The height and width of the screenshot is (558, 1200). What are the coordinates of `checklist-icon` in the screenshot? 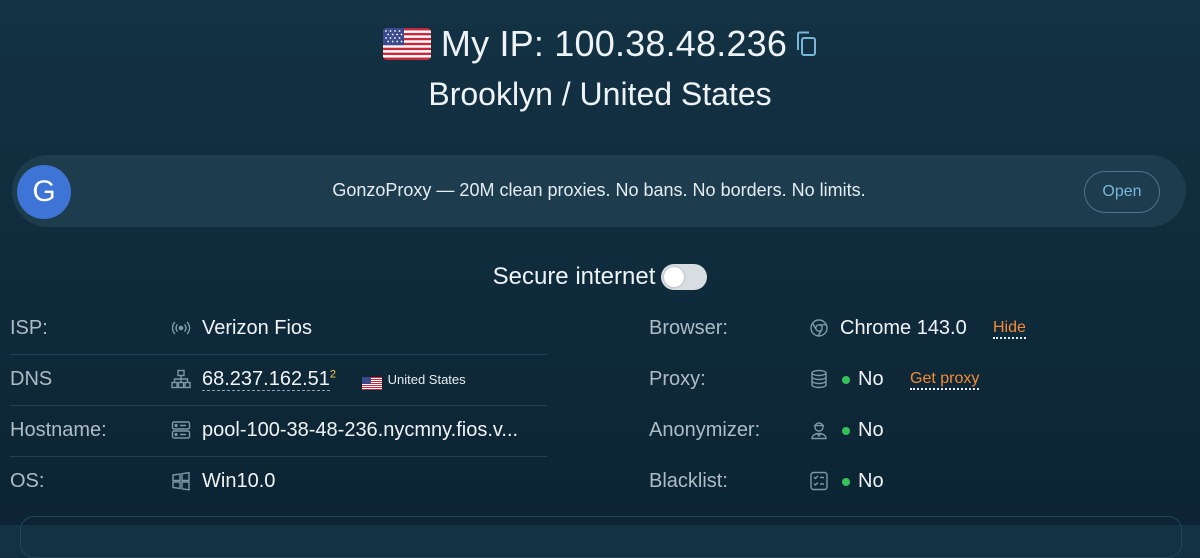 It's located at (819, 481).